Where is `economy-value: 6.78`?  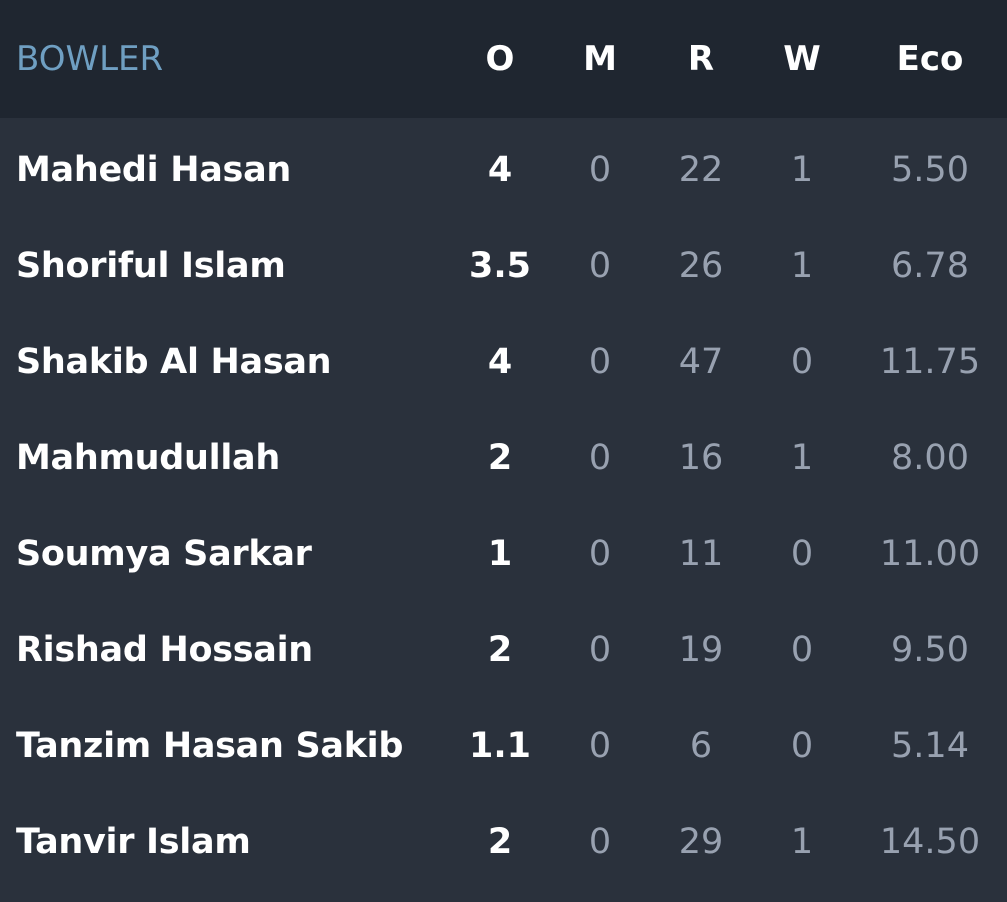
economy-value: 6.78 is located at coordinates (930, 266).